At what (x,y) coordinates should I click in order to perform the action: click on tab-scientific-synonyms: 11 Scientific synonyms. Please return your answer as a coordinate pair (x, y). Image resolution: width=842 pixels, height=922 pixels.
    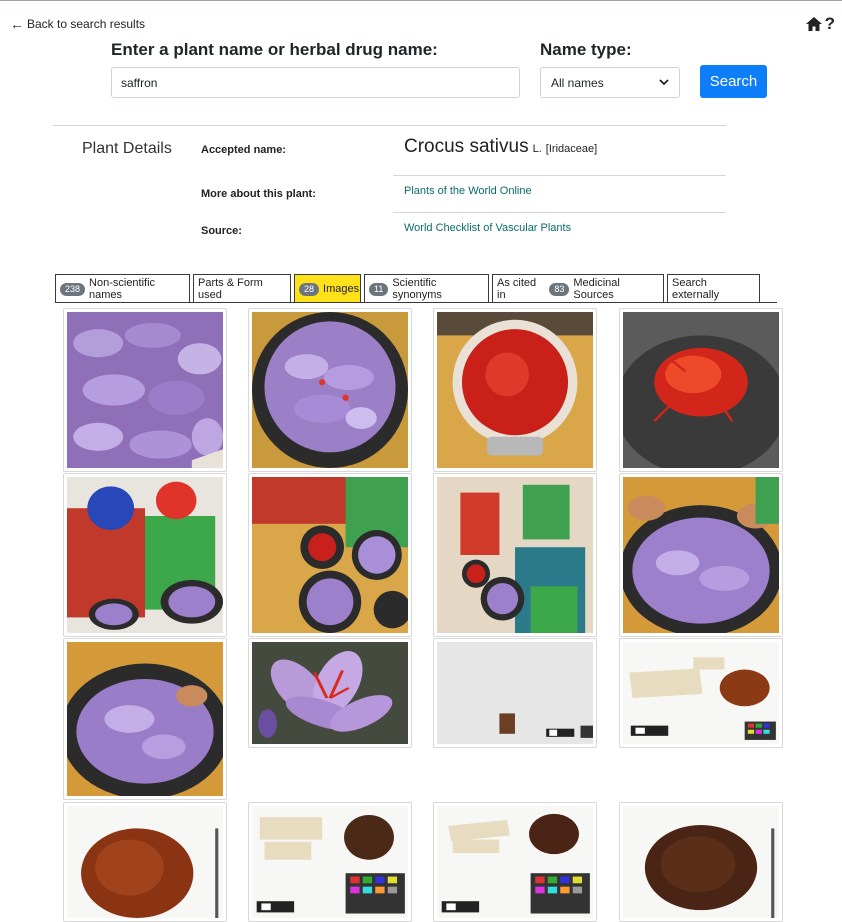
    Looking at the image, I should click on (426, 288).